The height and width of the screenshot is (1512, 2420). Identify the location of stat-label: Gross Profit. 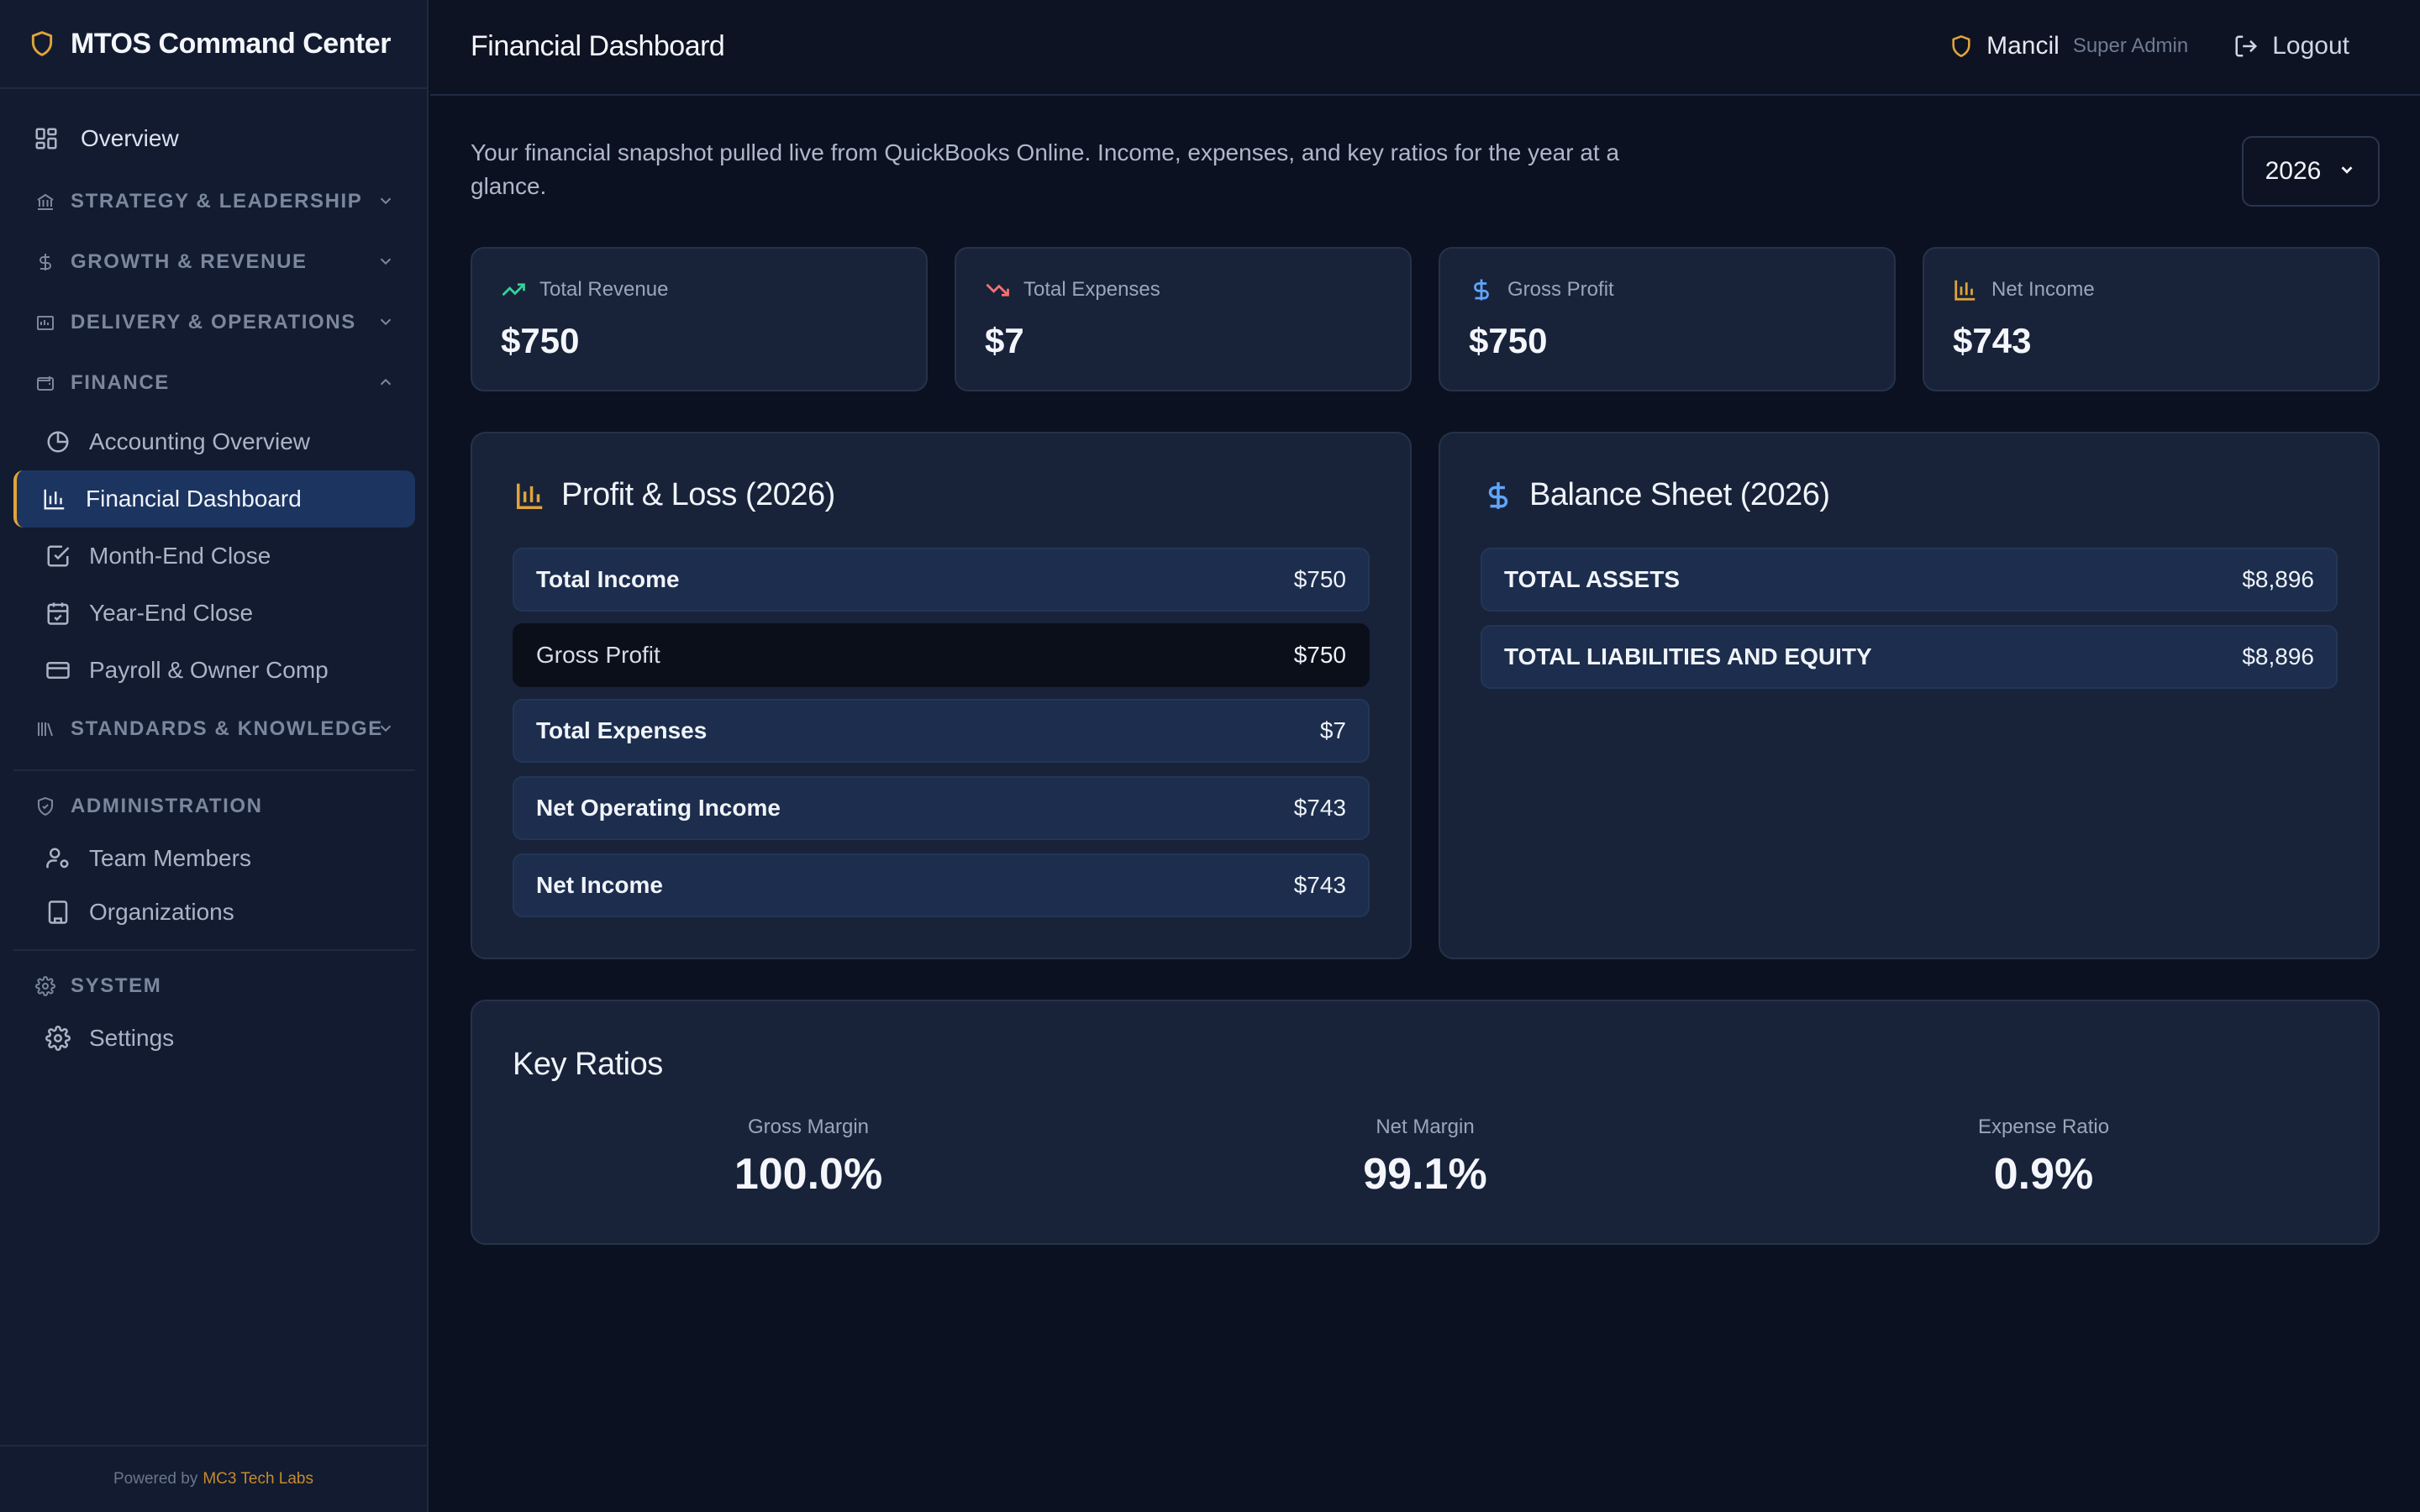
(1560, 289).